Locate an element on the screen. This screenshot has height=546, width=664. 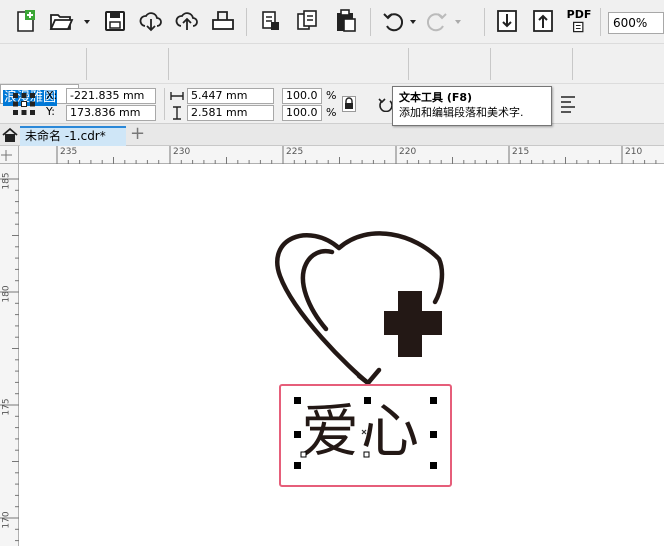
clipboard-icon is located at coordinates (270, 20).